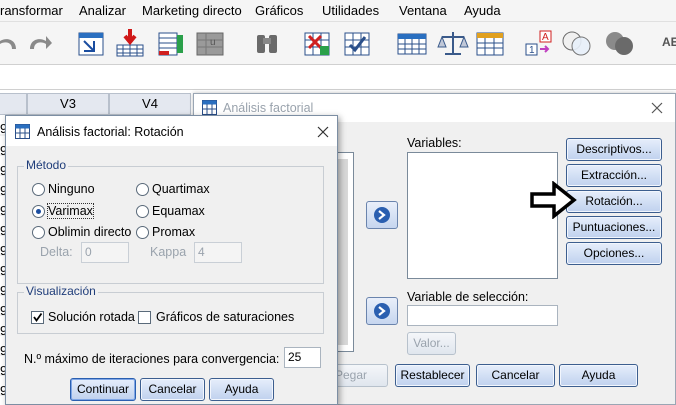  Describe the element at coordinates (90, 232) in the screenshot. I see `radio-label-oblimin: Oblimin directo` at that location.